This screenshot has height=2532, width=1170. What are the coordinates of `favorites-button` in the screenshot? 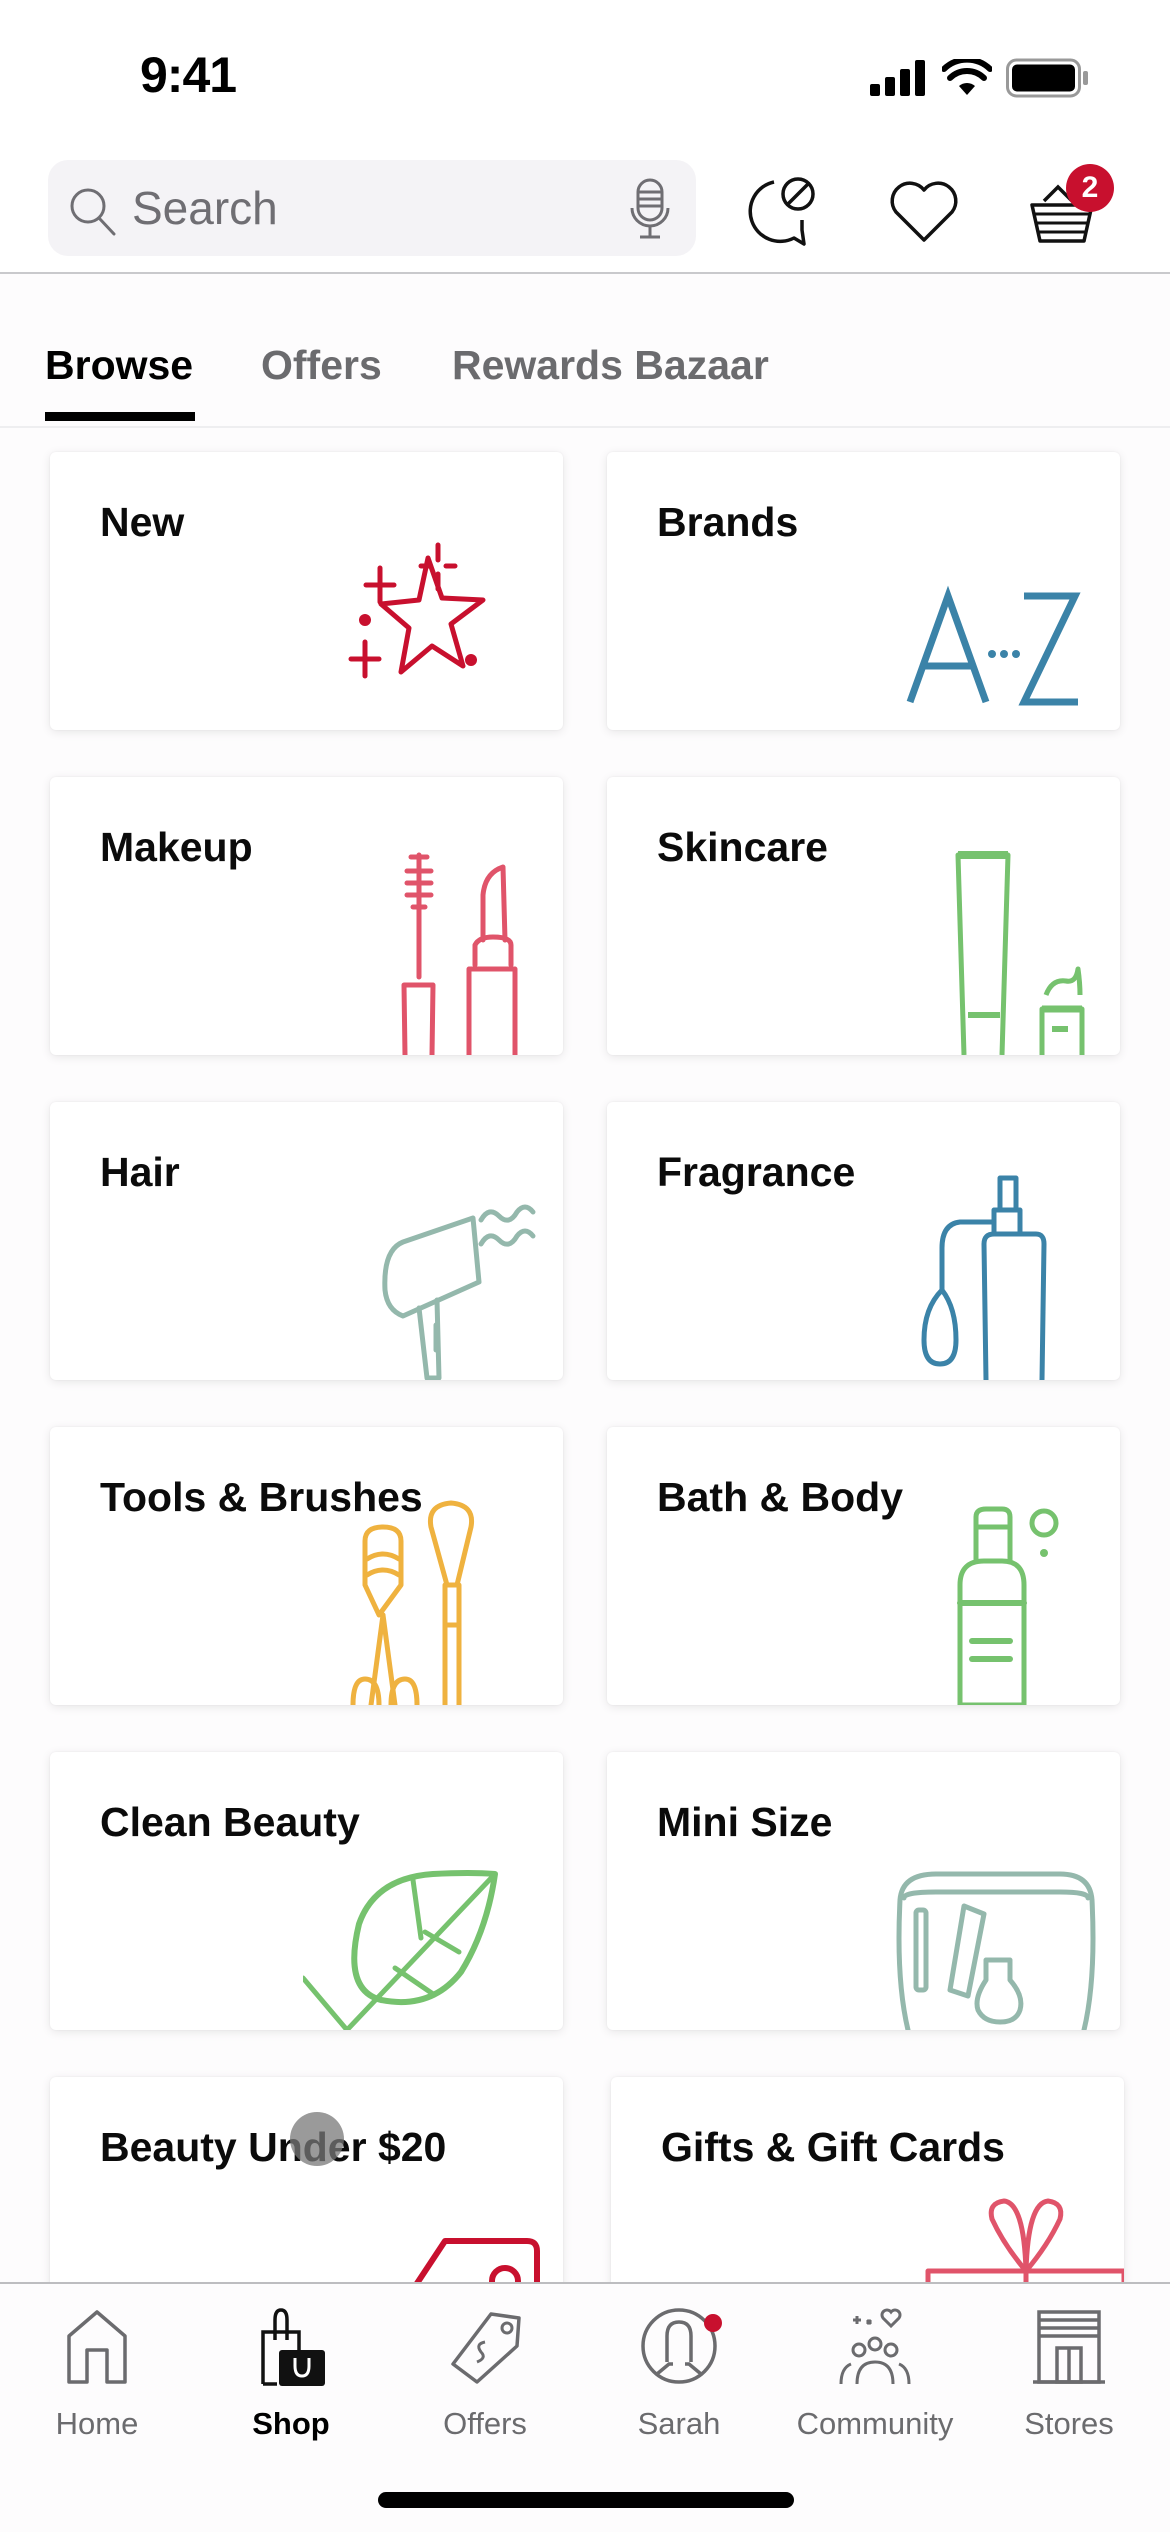 It's located at (924, 212).